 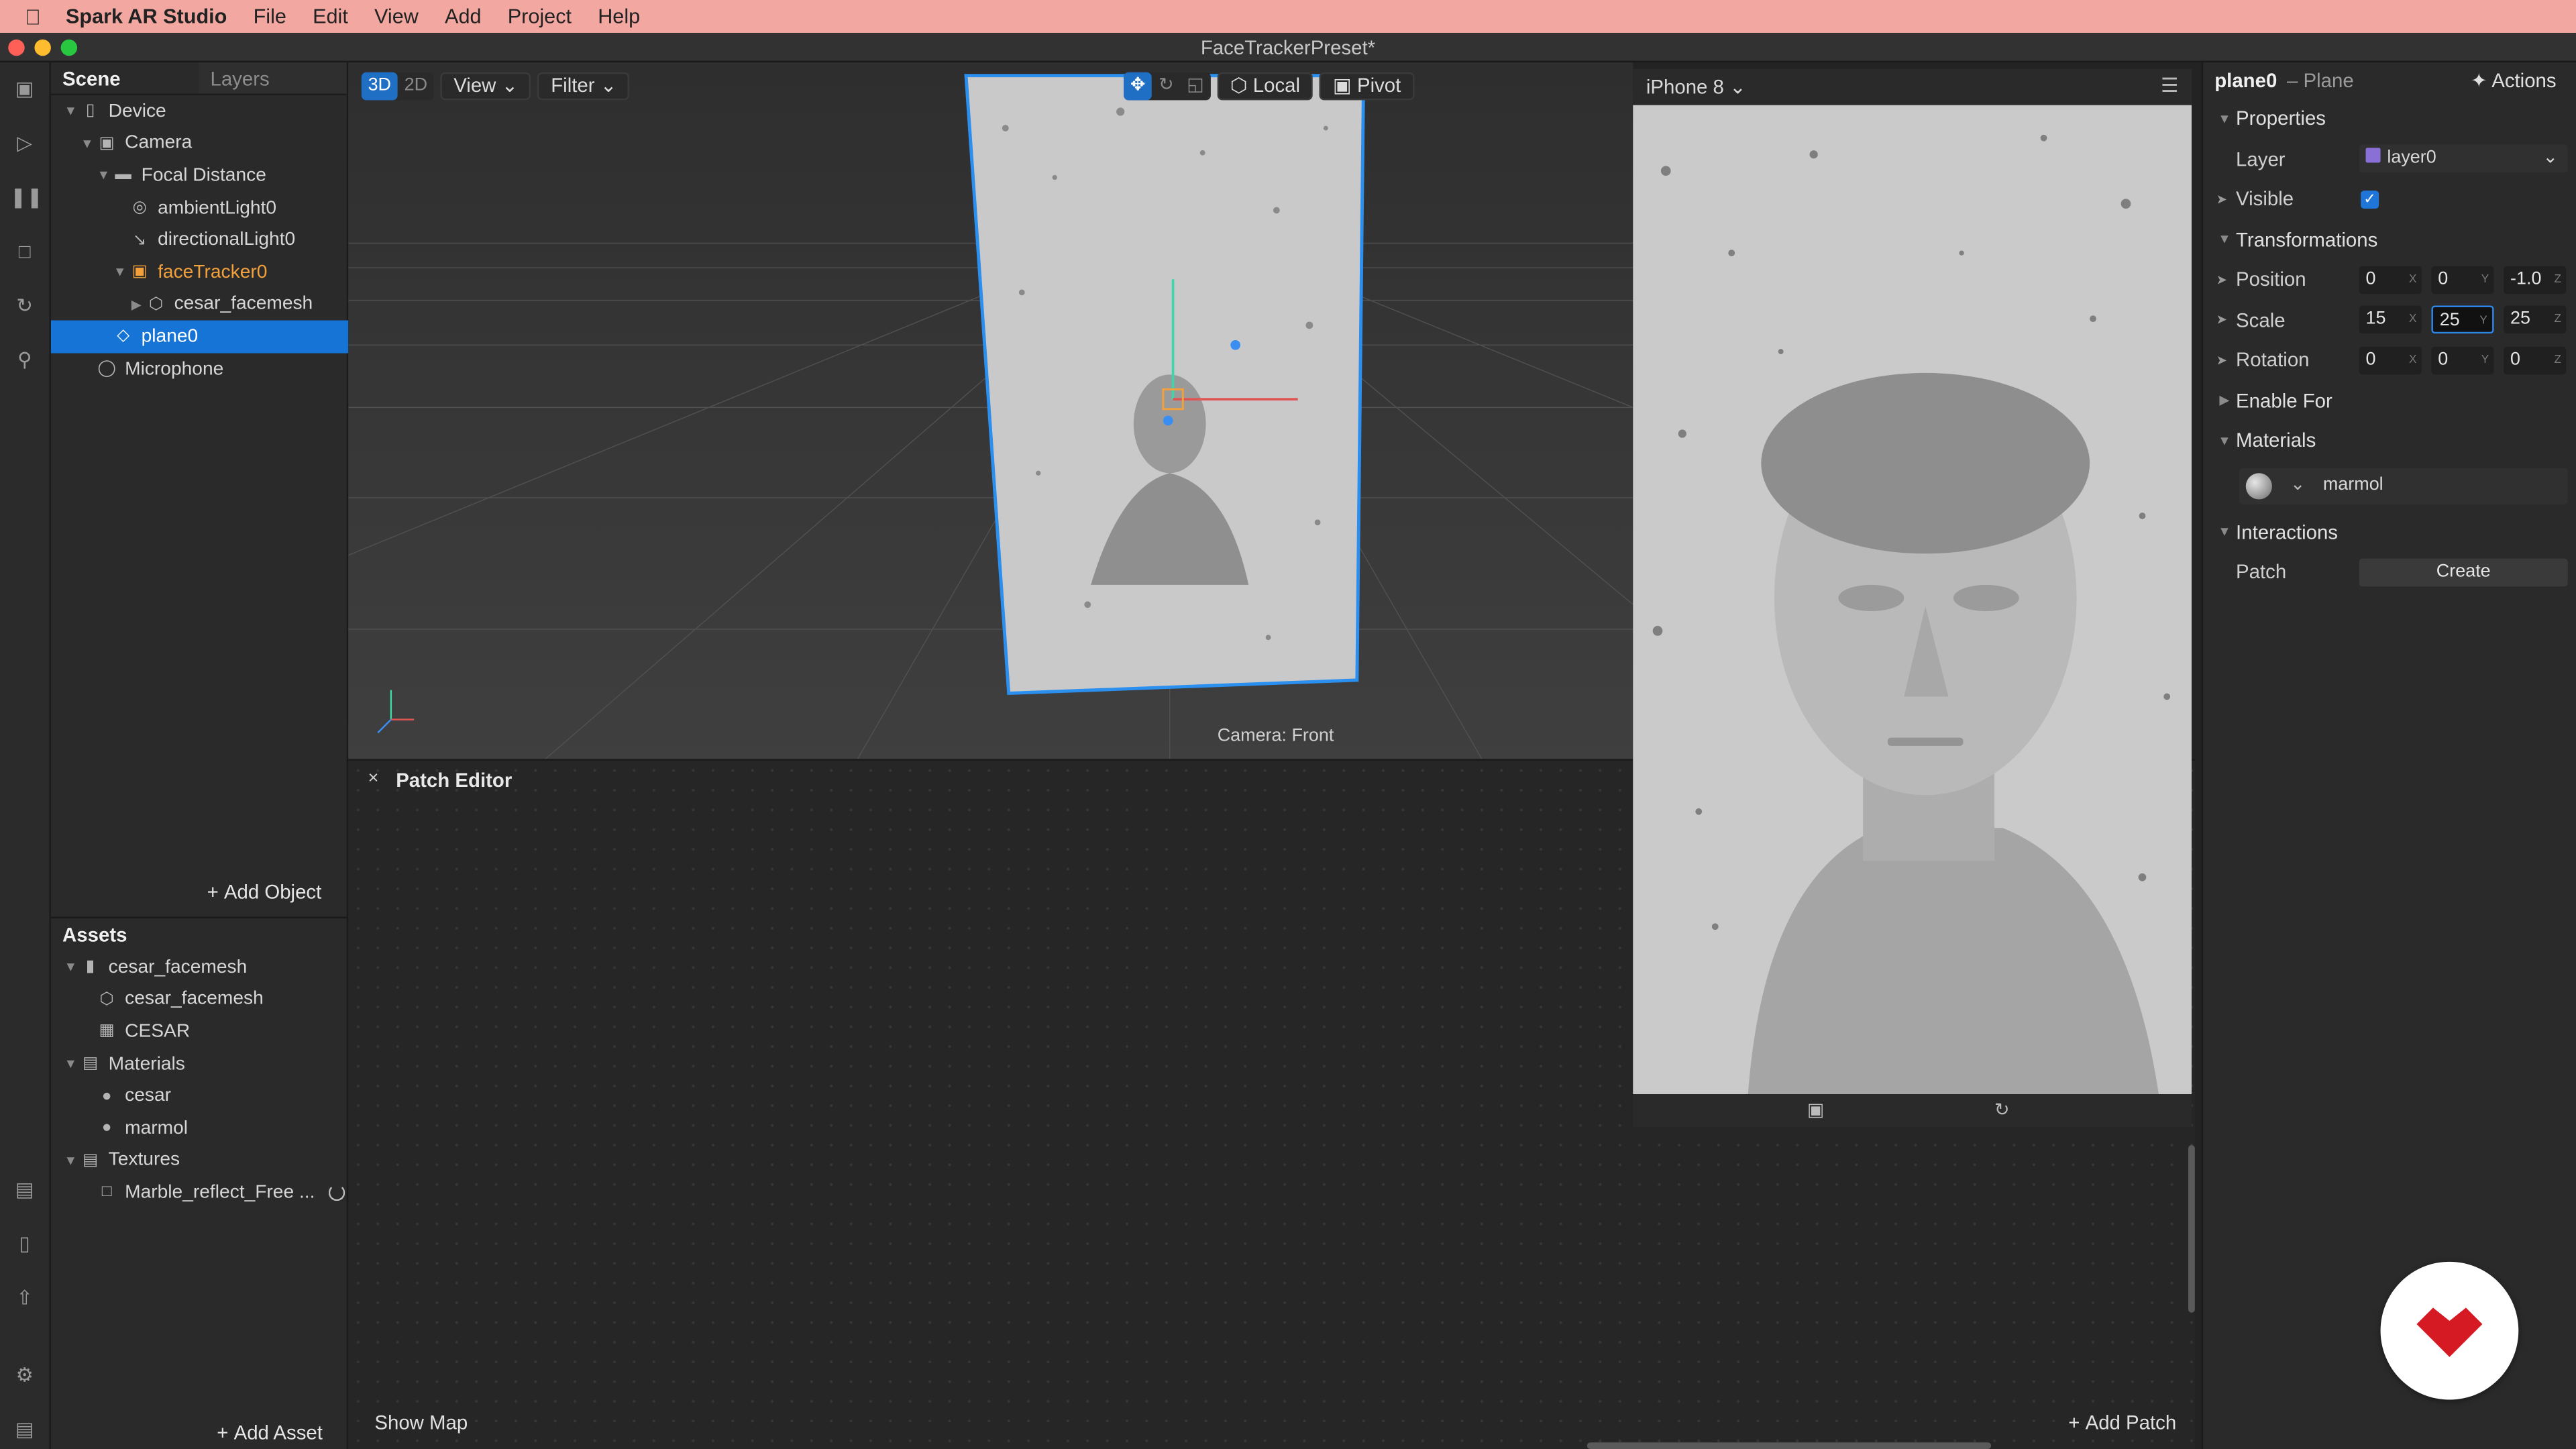 What do you see at coordinates (215, 892) in the screenshot?
I see `plus-icon: +` at bounding box center [215, 892].